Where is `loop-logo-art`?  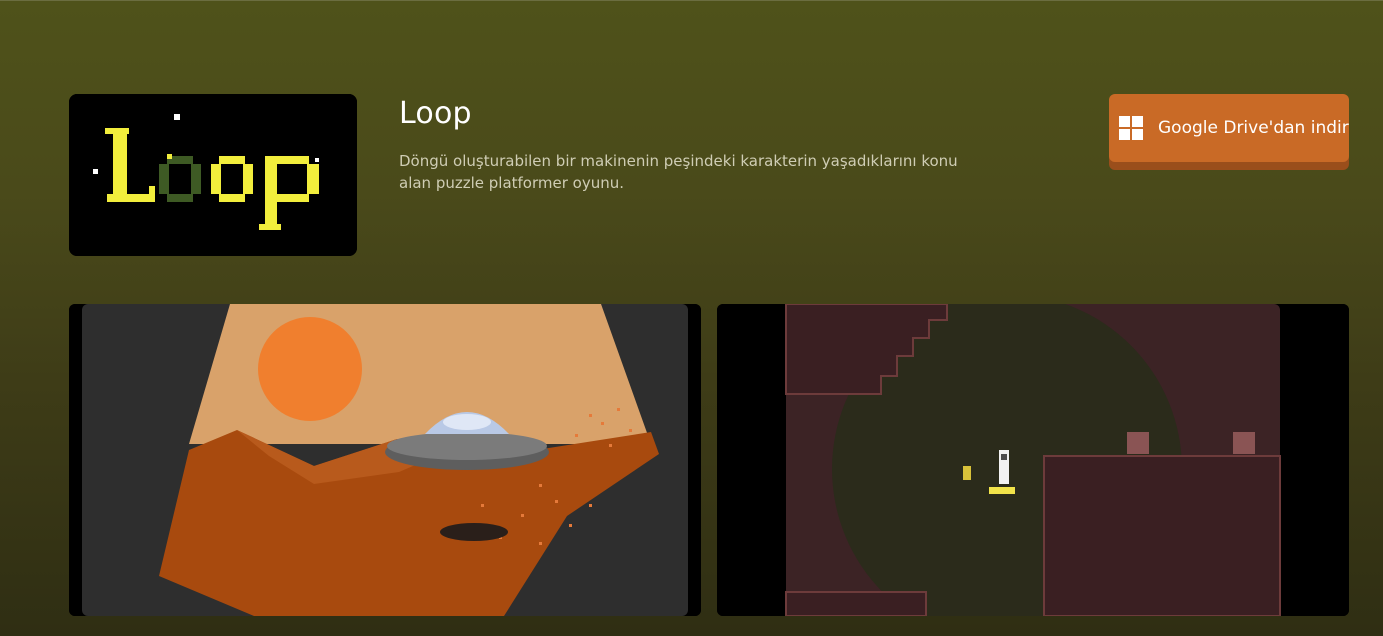 loop-logo-art is located at coordinates (213, 175).